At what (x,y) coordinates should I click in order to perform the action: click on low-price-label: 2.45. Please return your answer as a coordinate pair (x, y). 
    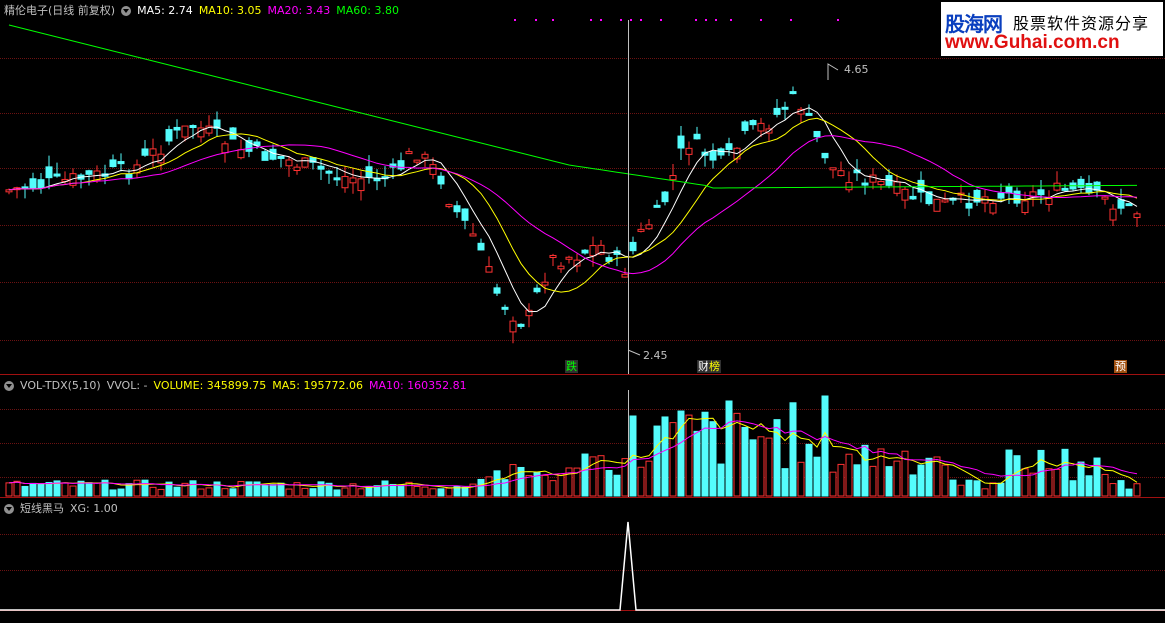
    Looking at the image, I should click on (655, 355).